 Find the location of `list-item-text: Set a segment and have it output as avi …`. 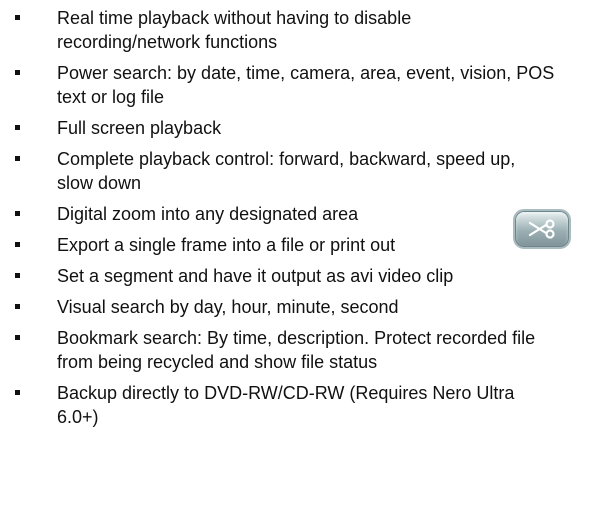

list-item-text: Set a segment and have it output as avi … is located at coordinates (255, 276).